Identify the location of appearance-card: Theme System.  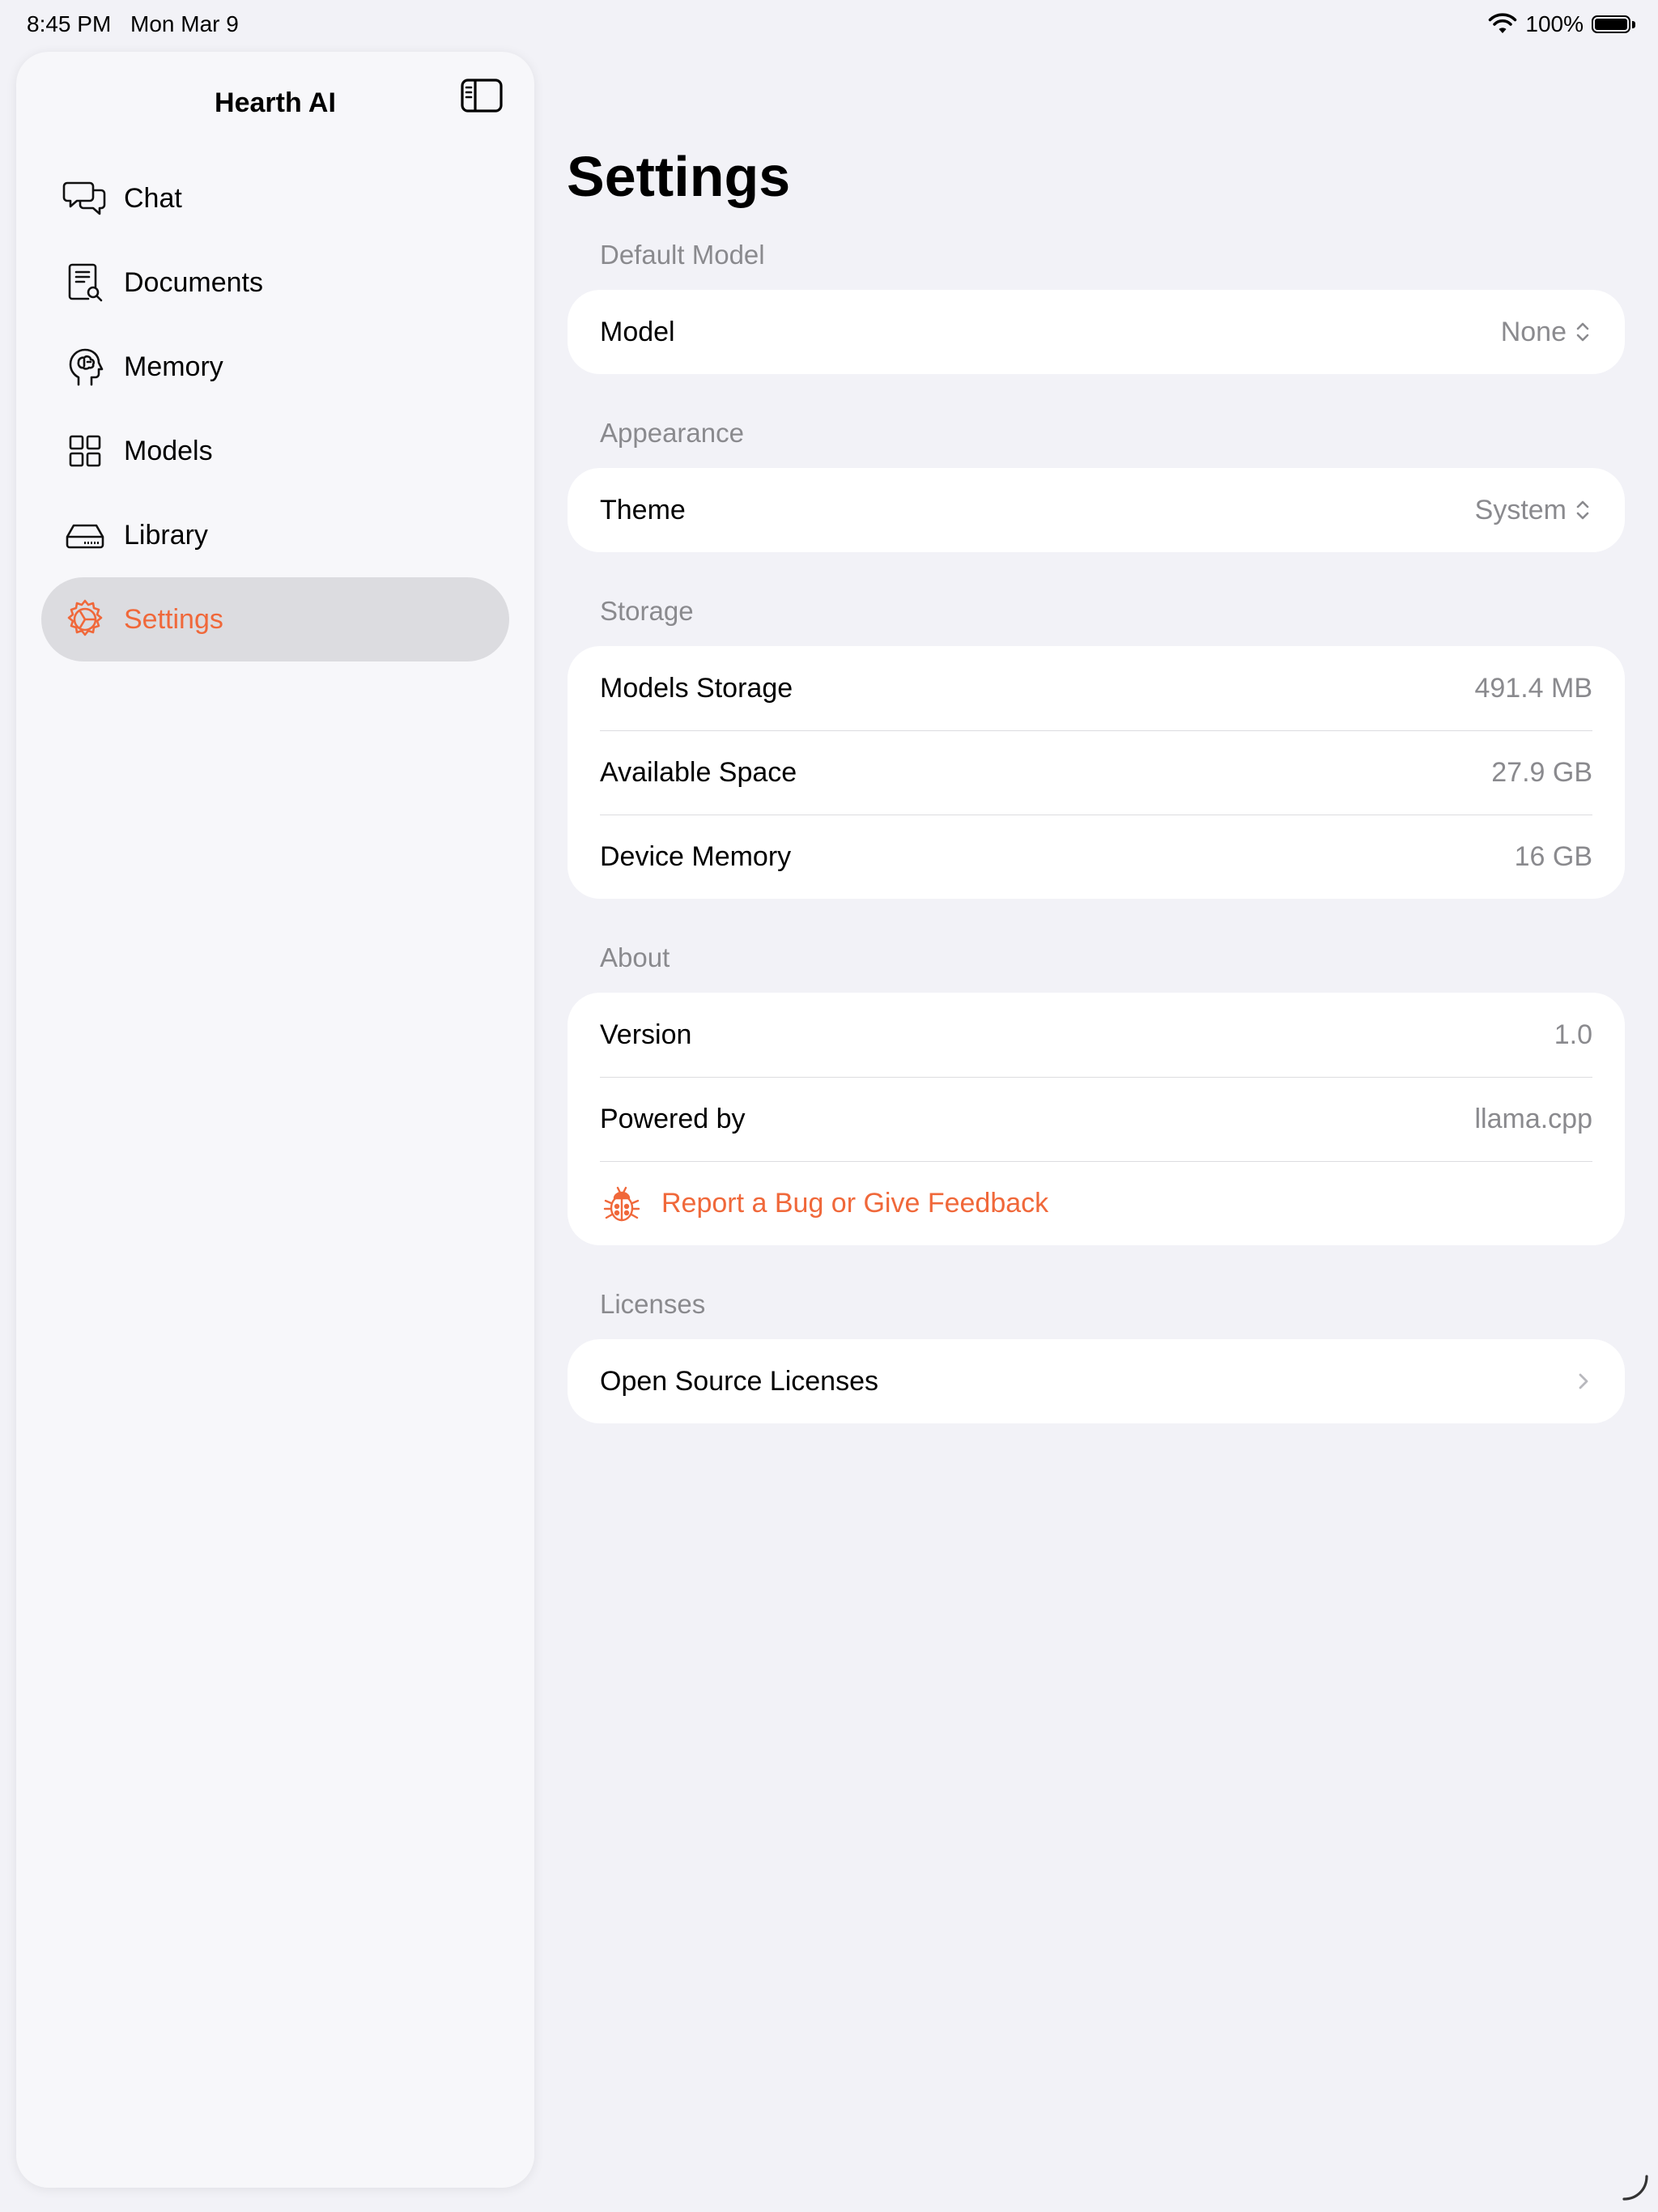
(1096, 510).